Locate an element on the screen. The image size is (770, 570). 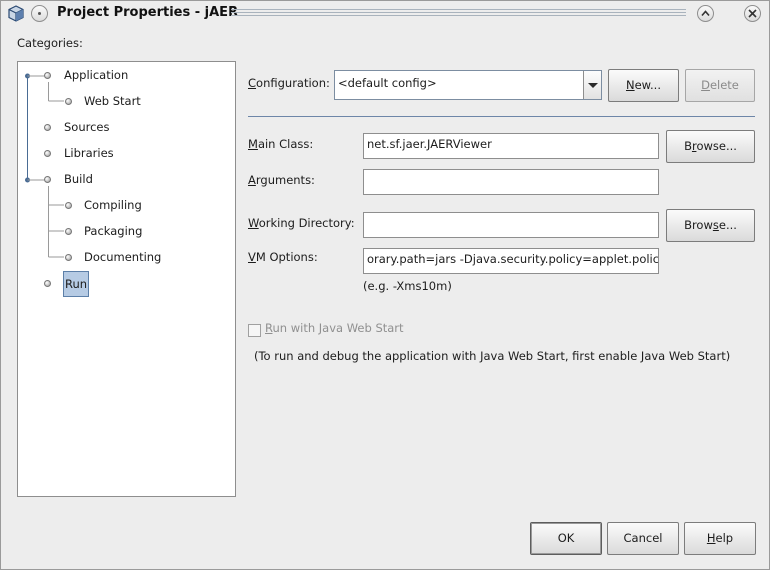
web-start-checkbox-label: Run with Java Web Start is located at coordinates (334, 328).